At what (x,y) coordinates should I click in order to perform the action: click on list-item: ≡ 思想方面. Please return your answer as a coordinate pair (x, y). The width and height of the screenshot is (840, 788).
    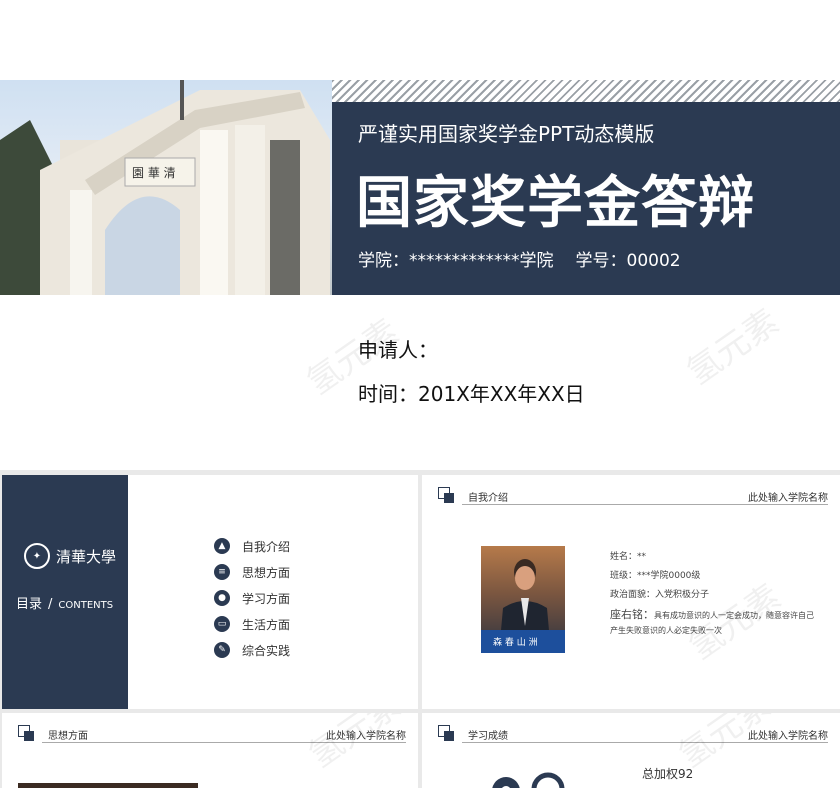
    Looking at the image, I should click on (252, 572).